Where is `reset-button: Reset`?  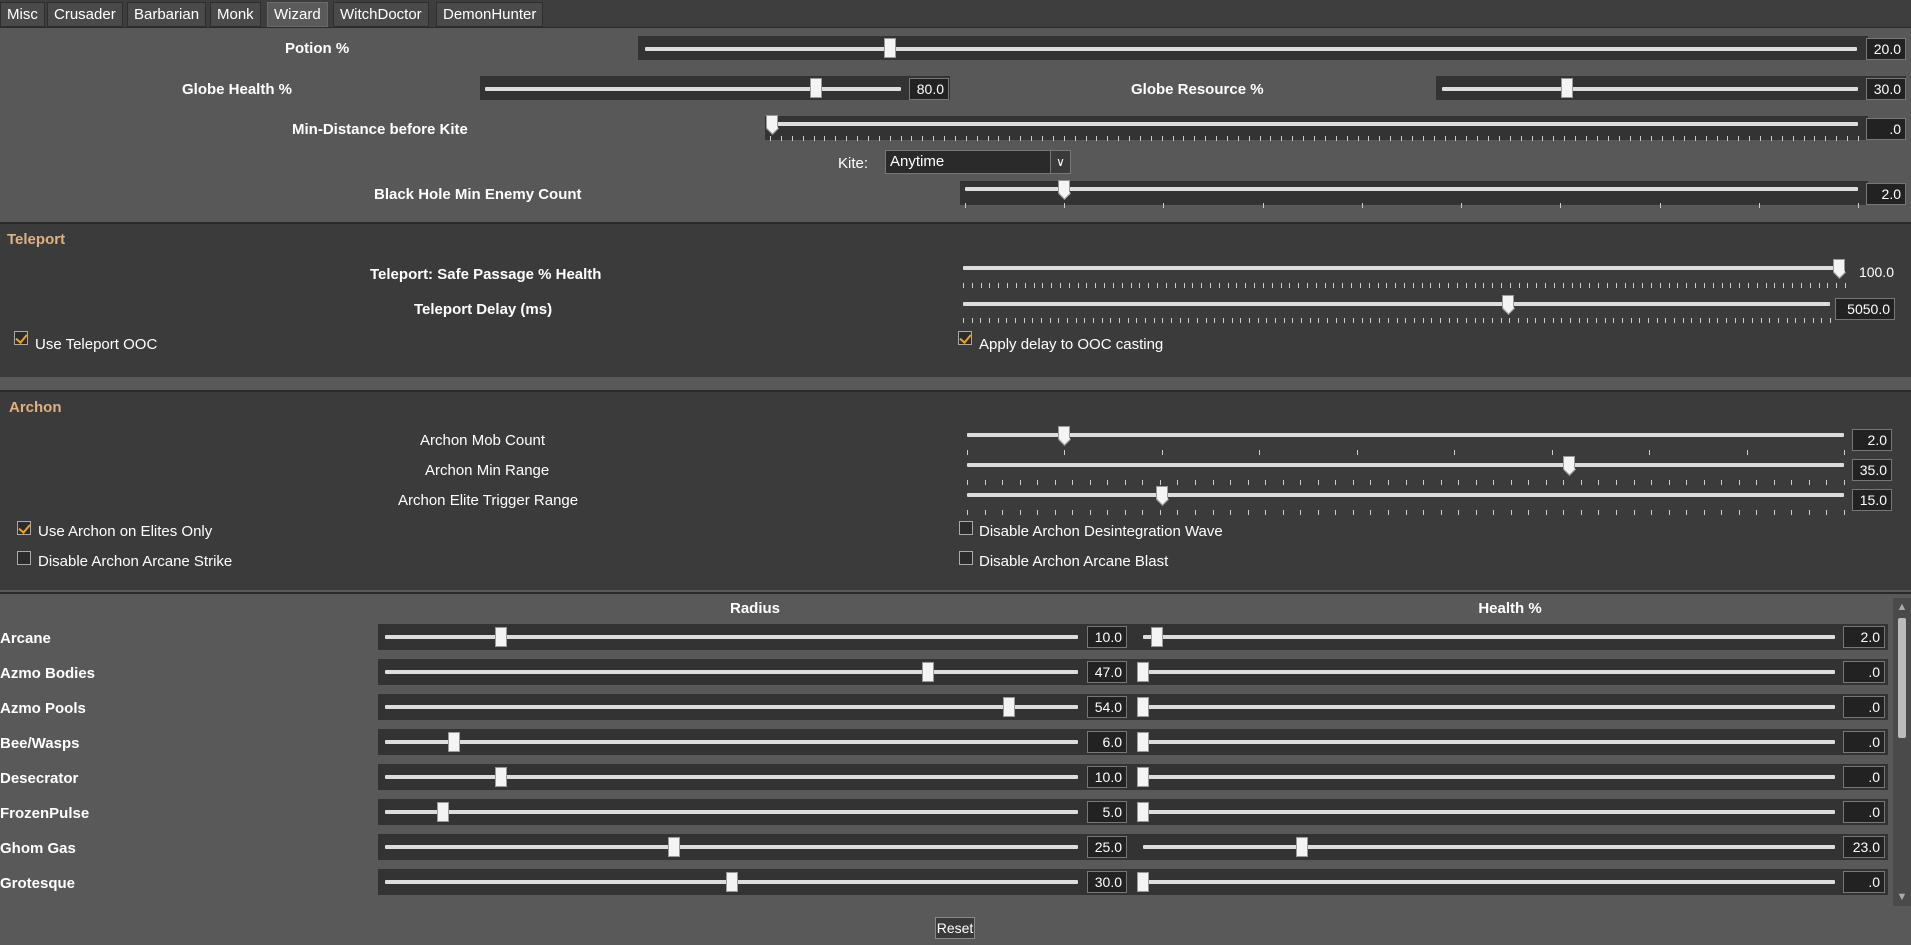 reset-button: Reset is located at coordinates (955, 928).